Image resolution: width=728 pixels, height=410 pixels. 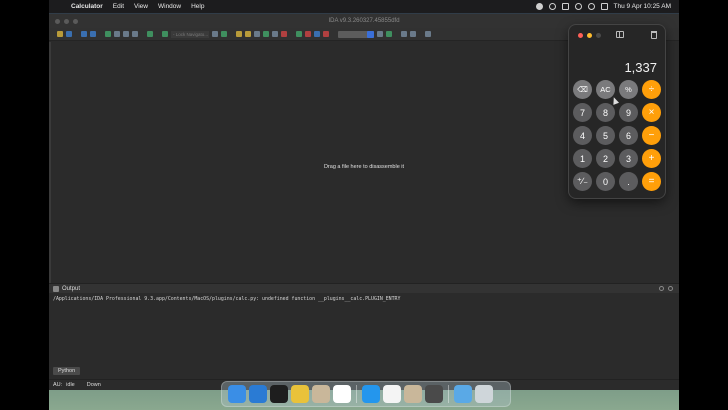 I want to click on au-status: idle, so click(x=70, y=385).